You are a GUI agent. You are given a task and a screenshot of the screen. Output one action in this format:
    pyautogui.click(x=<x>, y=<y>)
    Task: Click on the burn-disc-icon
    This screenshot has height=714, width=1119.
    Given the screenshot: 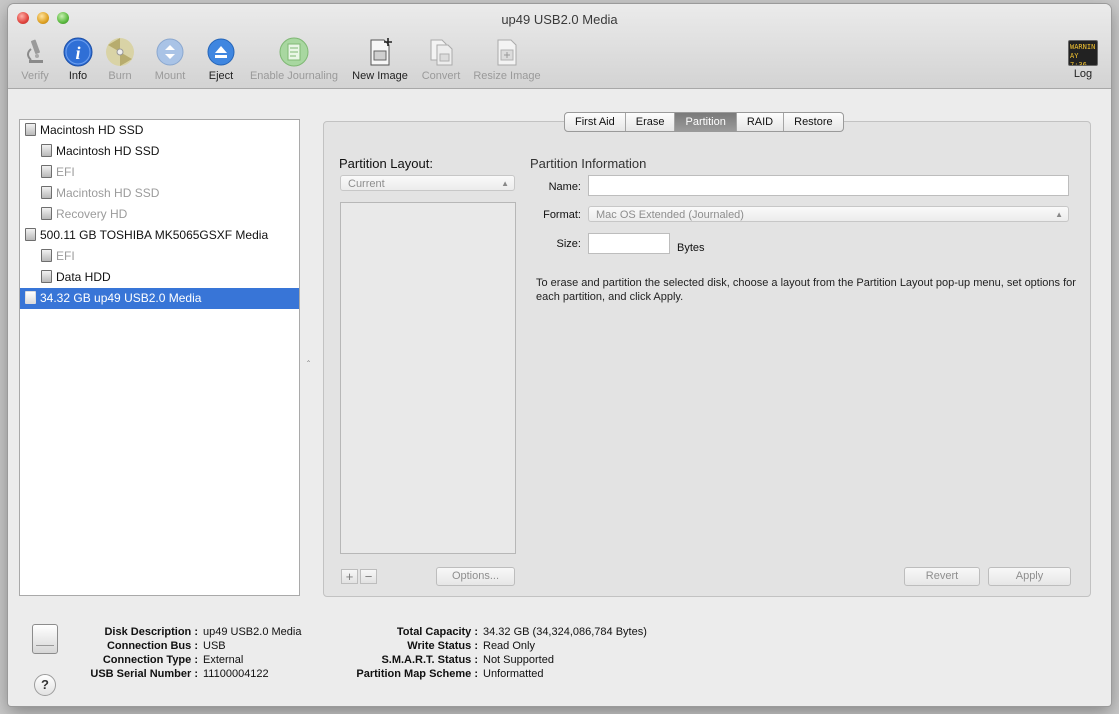 What is the action you would take?
    pyautogui.click(x=120, y=52)
    